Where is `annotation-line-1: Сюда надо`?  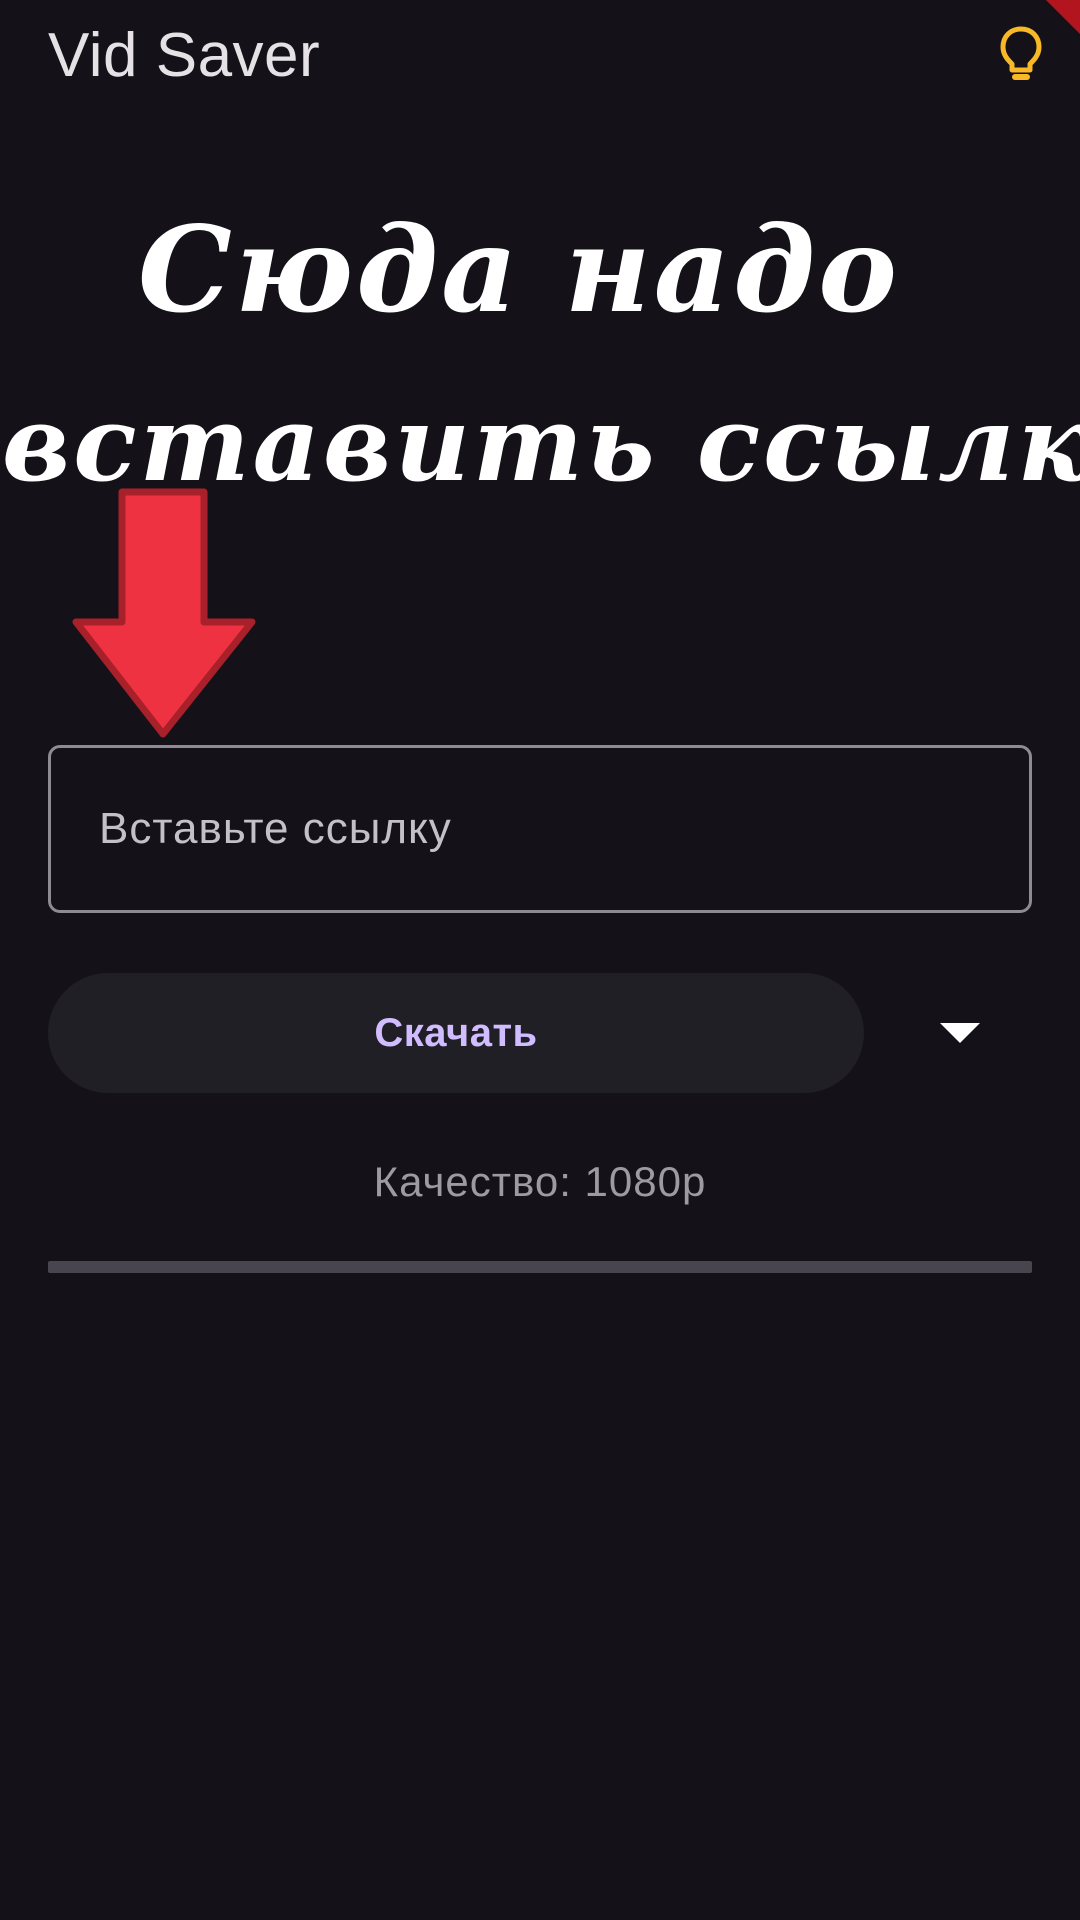
annotation-line-1: Сюда надо is located at coordinates (519, 269).